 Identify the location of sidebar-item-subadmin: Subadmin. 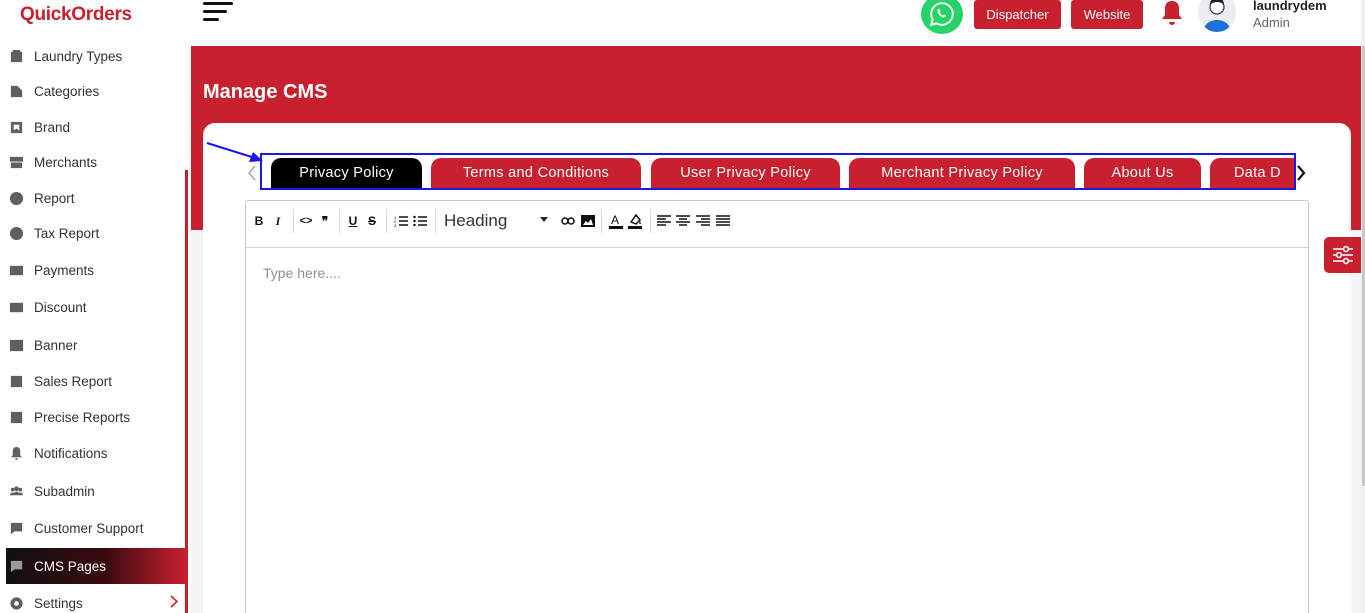
(93, 491).